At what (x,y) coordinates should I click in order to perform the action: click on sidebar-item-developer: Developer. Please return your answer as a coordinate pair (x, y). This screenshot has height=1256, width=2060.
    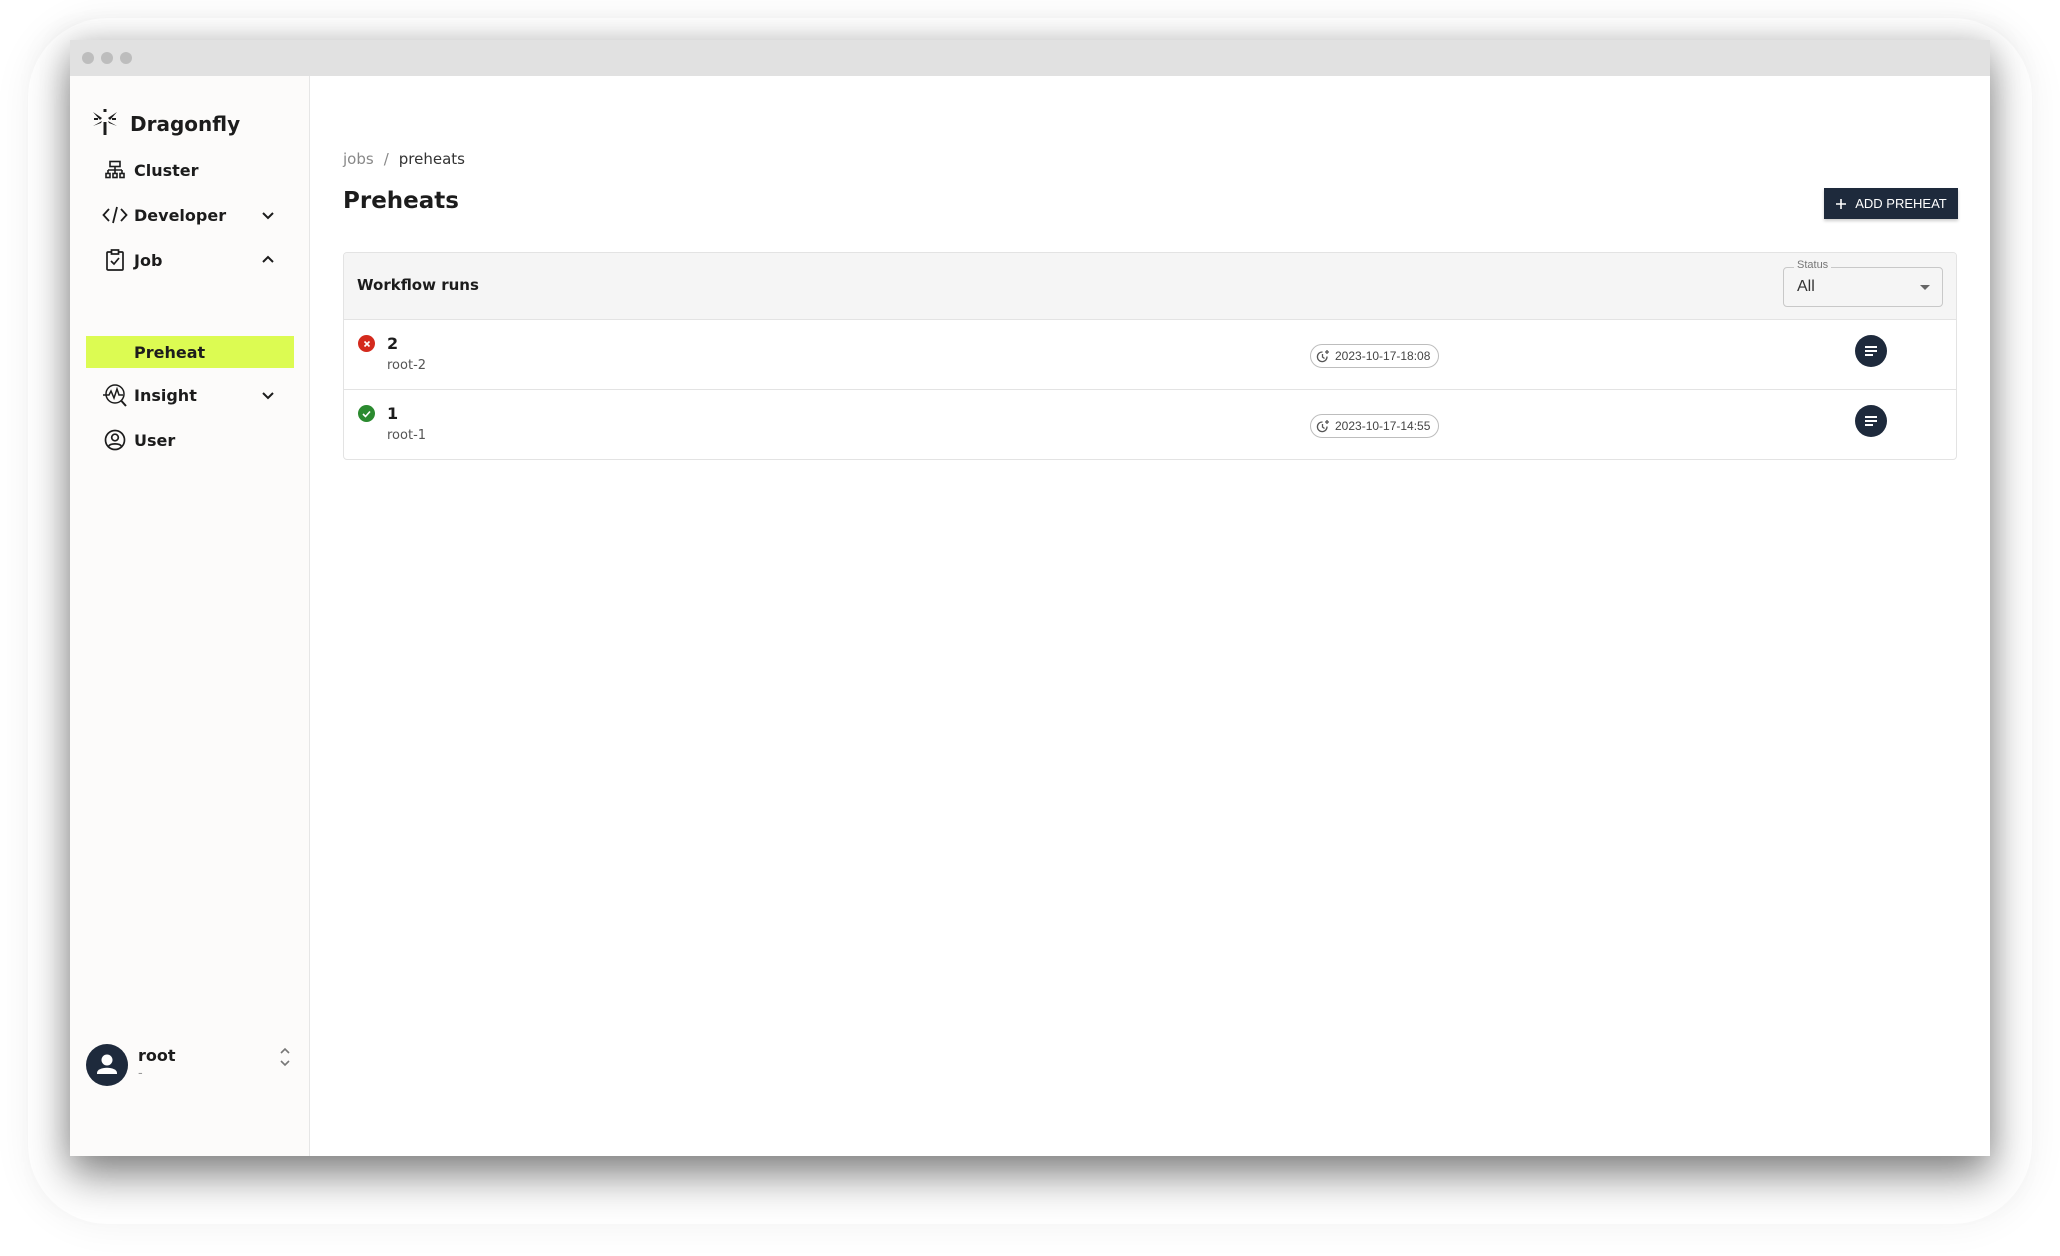
    Looking at the image, I should click on (190, 215).